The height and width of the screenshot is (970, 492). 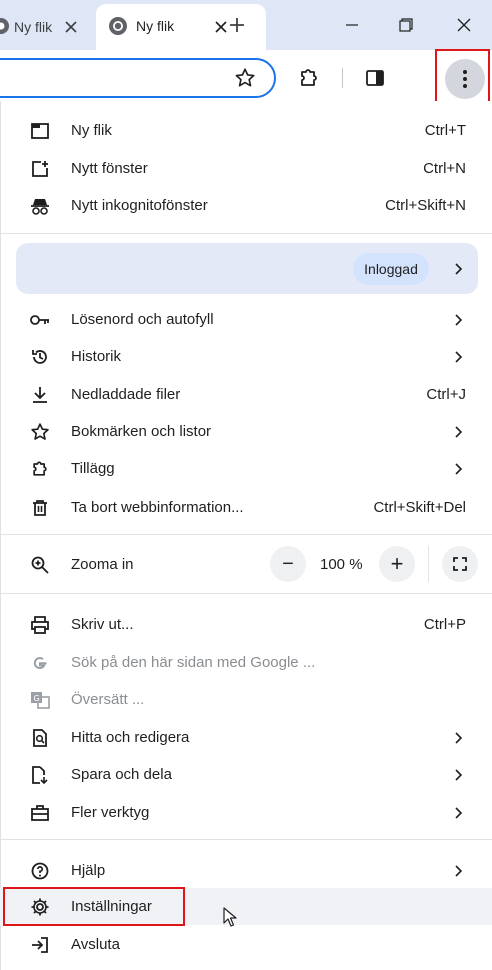 I want to click on menu-item-label: Lösenord och autofyll, so click(x=142, y=319).